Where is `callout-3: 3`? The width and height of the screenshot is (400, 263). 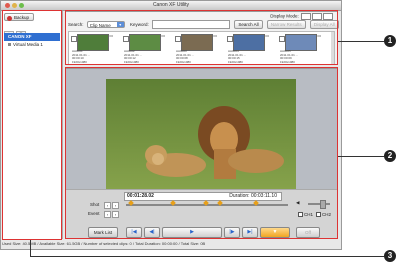 callout-3: 3 is located at coordinates (390, 256).